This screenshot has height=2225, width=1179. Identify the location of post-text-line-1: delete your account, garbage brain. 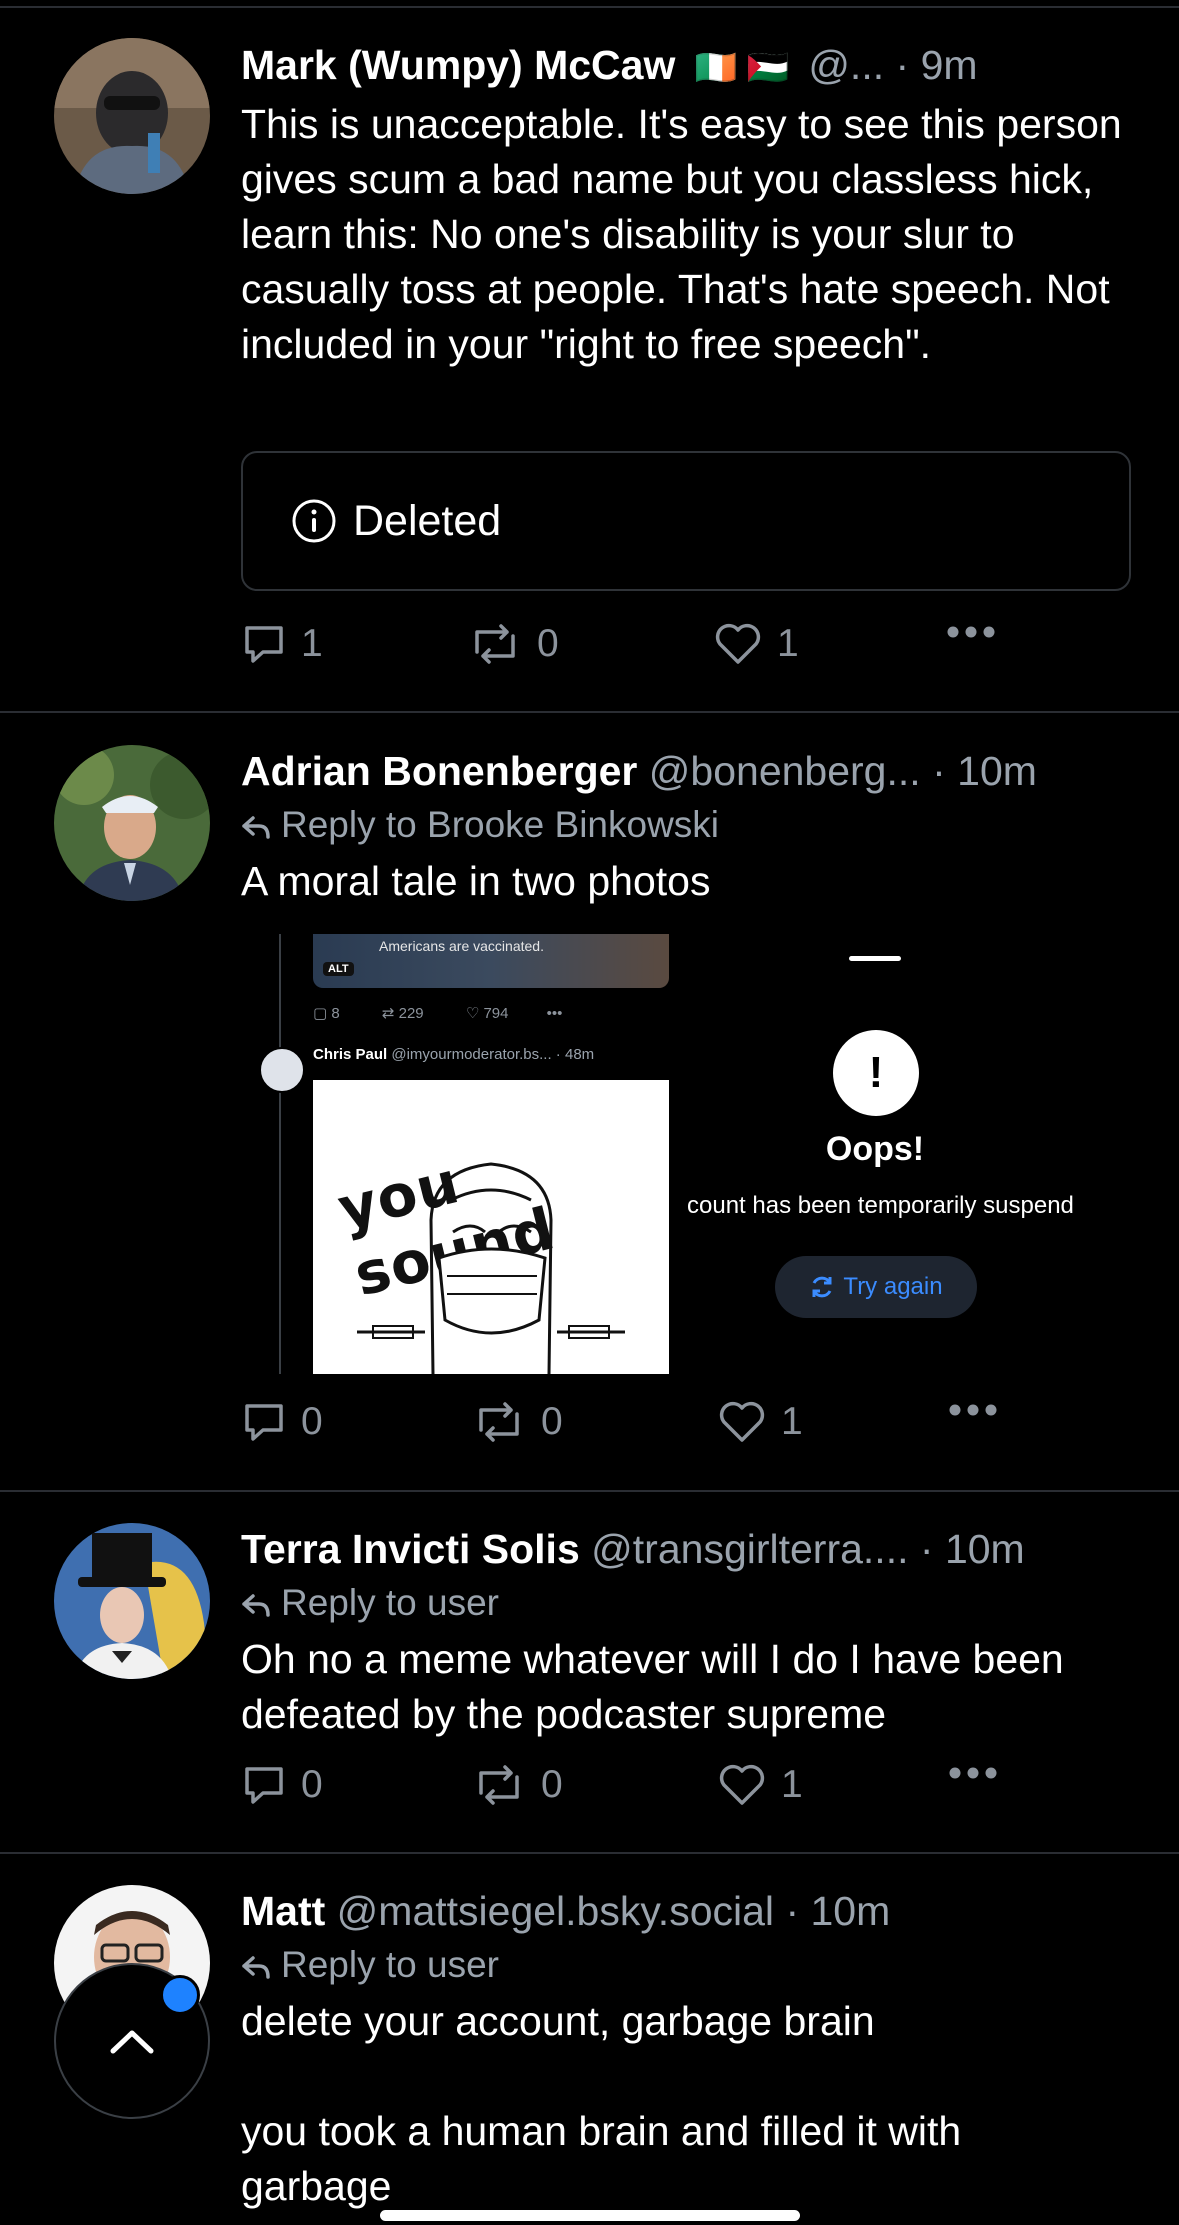
(558, 2021).